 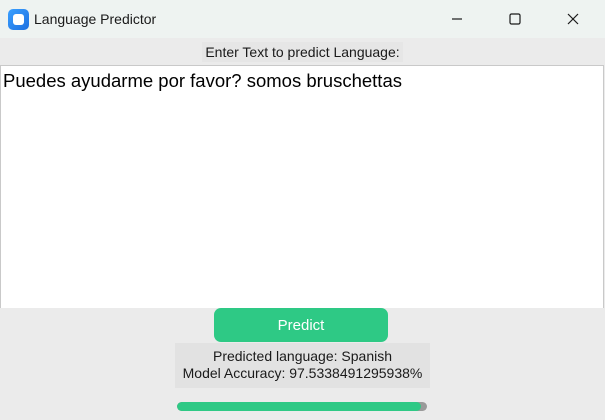 I want to click on close-button, so click(x=573, y=19).